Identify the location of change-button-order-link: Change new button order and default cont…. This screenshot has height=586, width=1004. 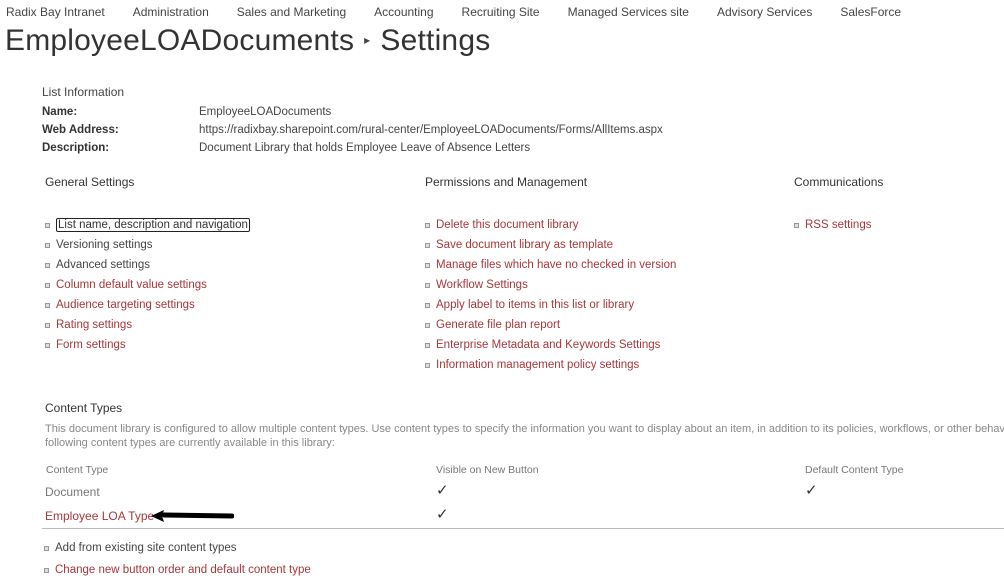
(183, 570).